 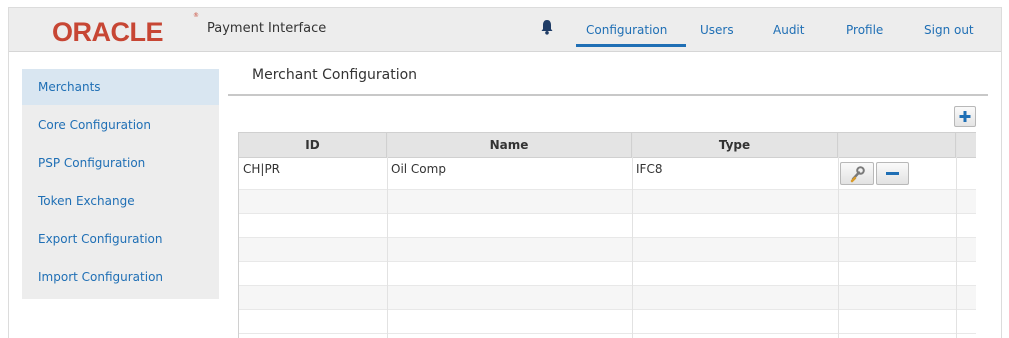 I want to click on sidebar-item-label: Export Configuration, so click(x=100, y=239).